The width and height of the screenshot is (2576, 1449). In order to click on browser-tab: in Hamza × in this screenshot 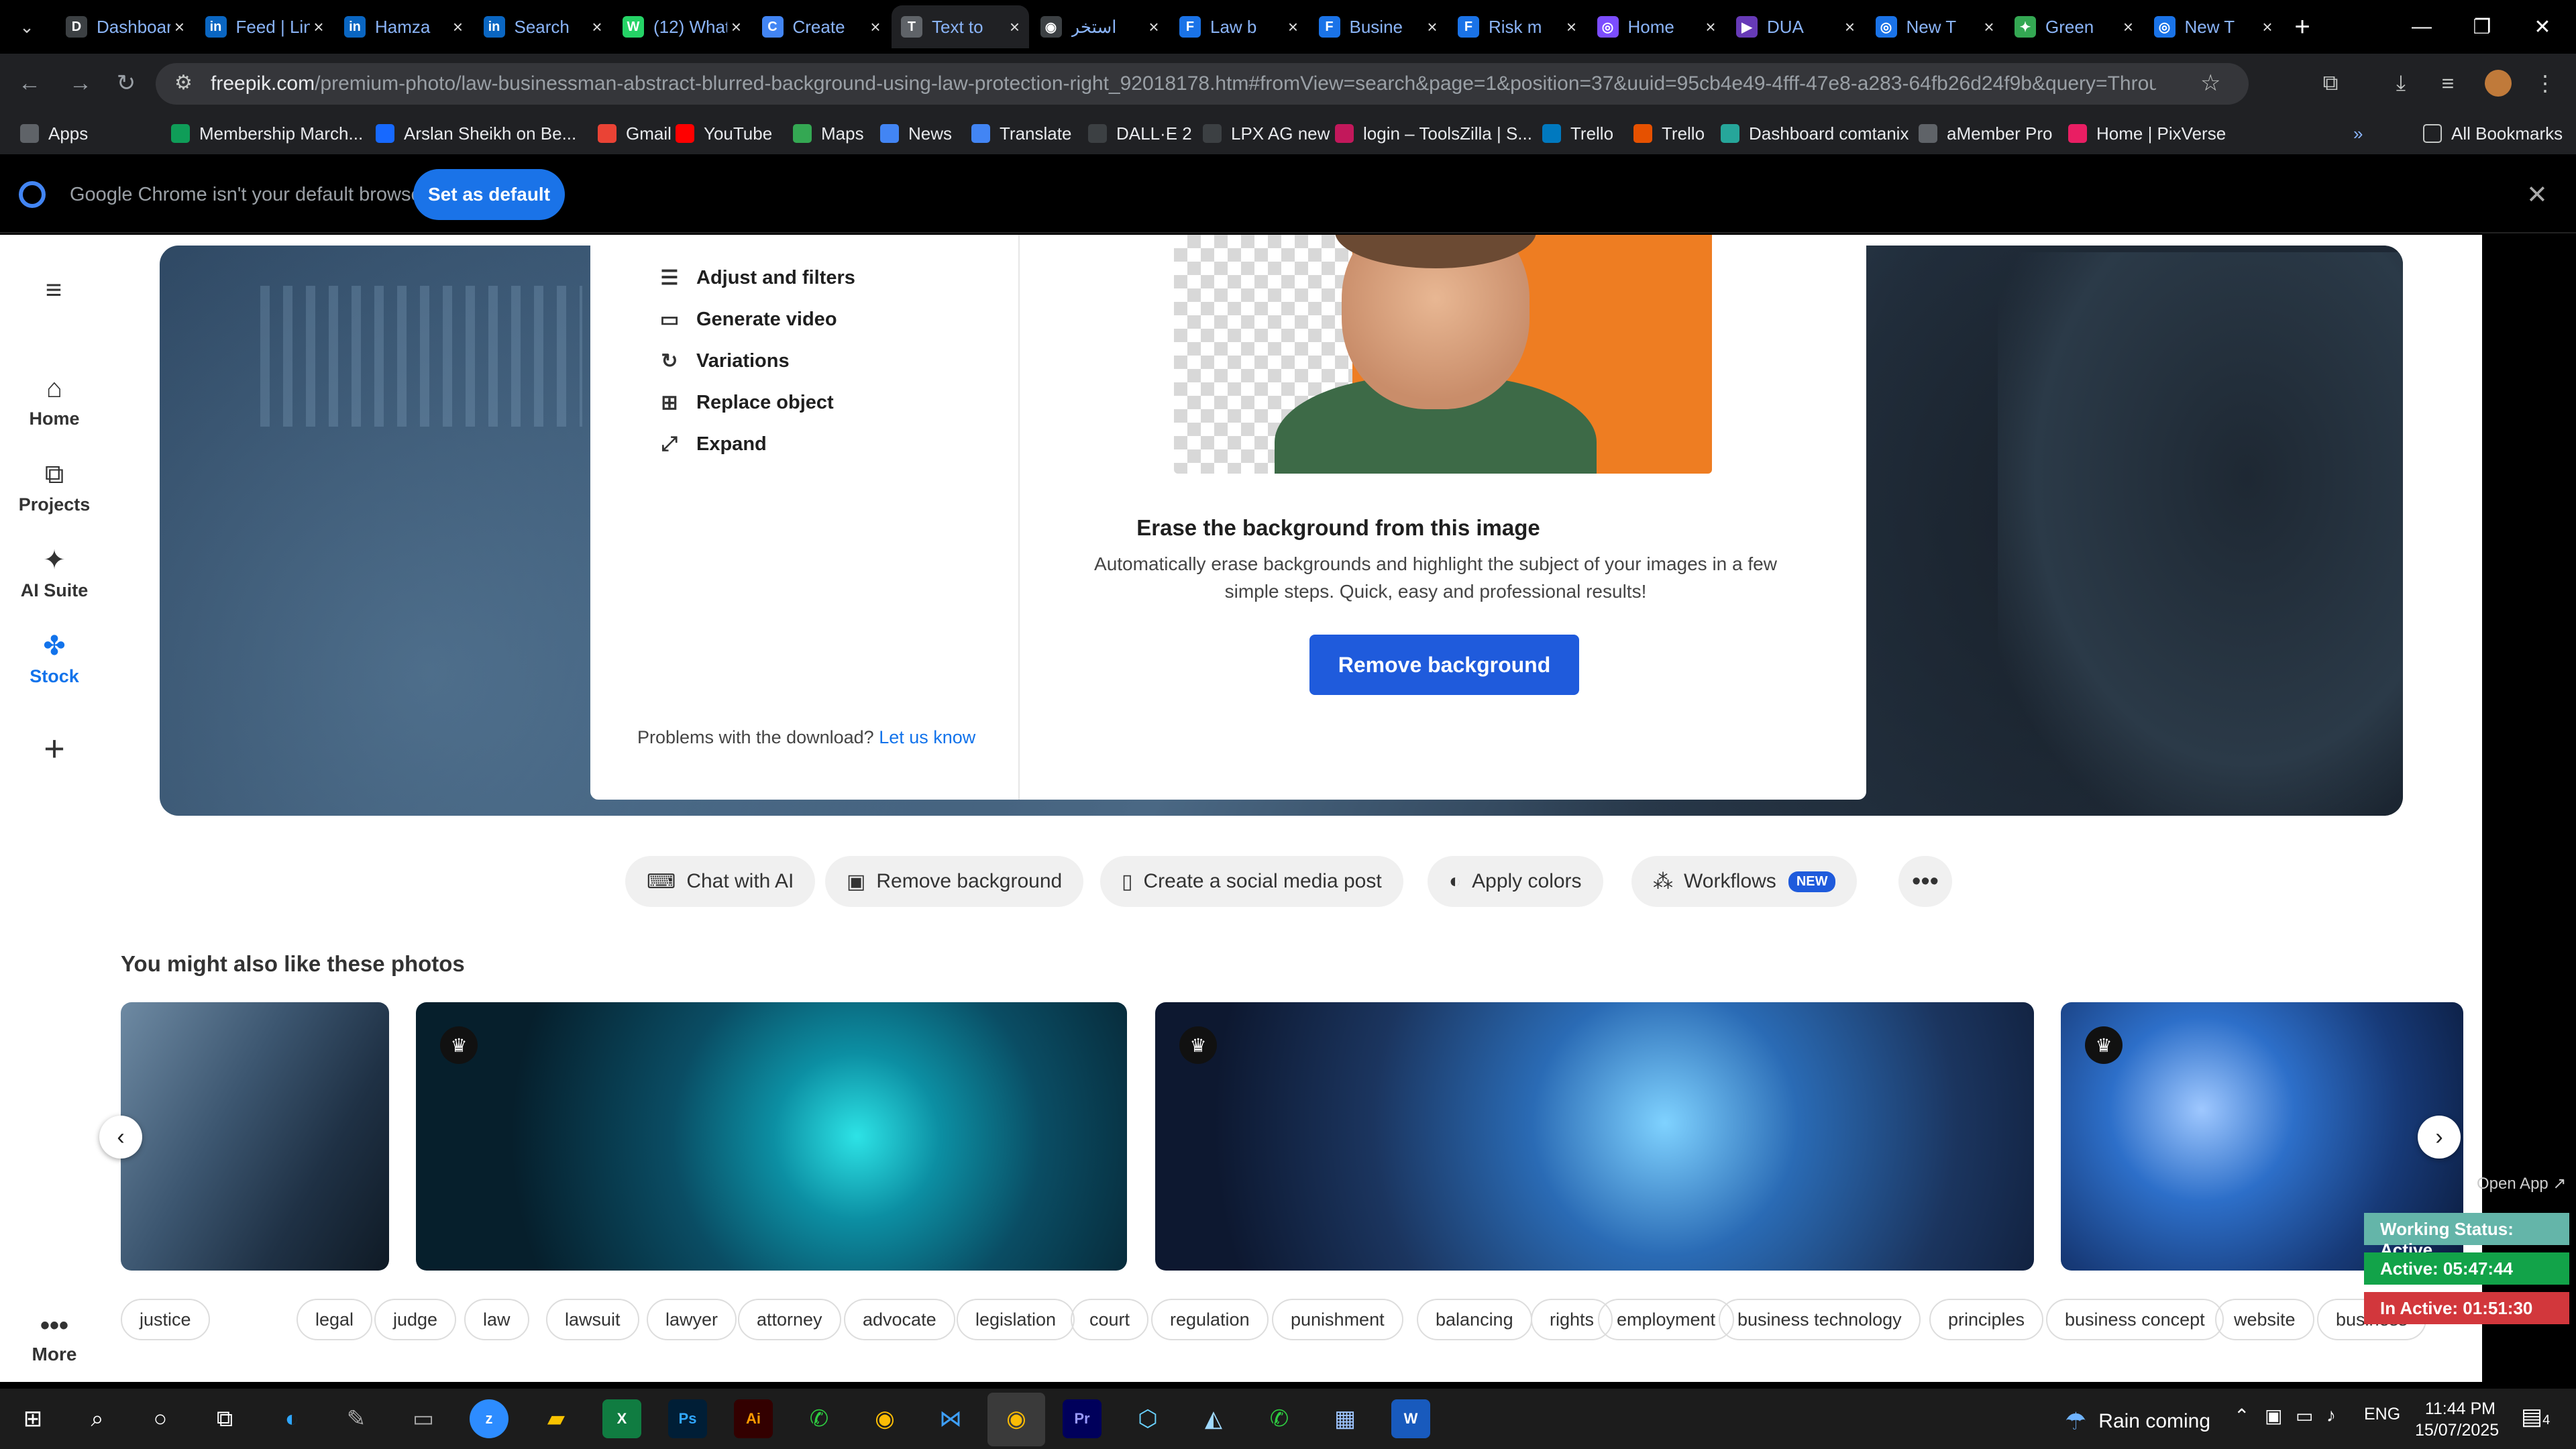, I will do `click(403, 26)`.